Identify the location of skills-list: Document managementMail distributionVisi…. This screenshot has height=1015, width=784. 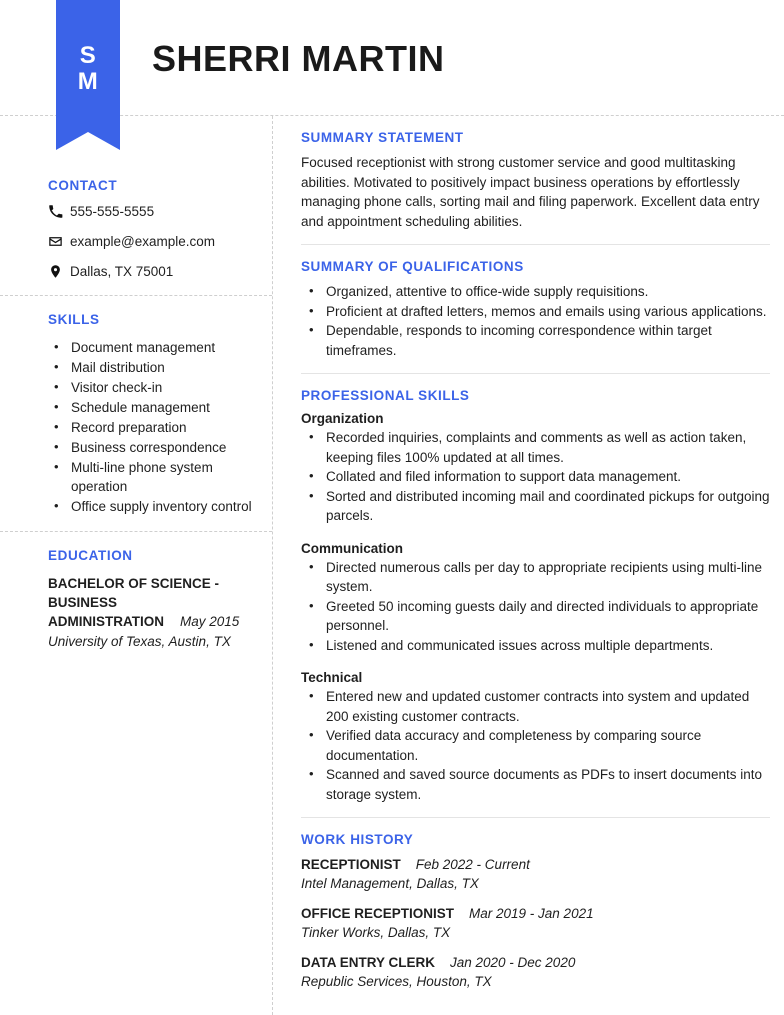
(152, 426).